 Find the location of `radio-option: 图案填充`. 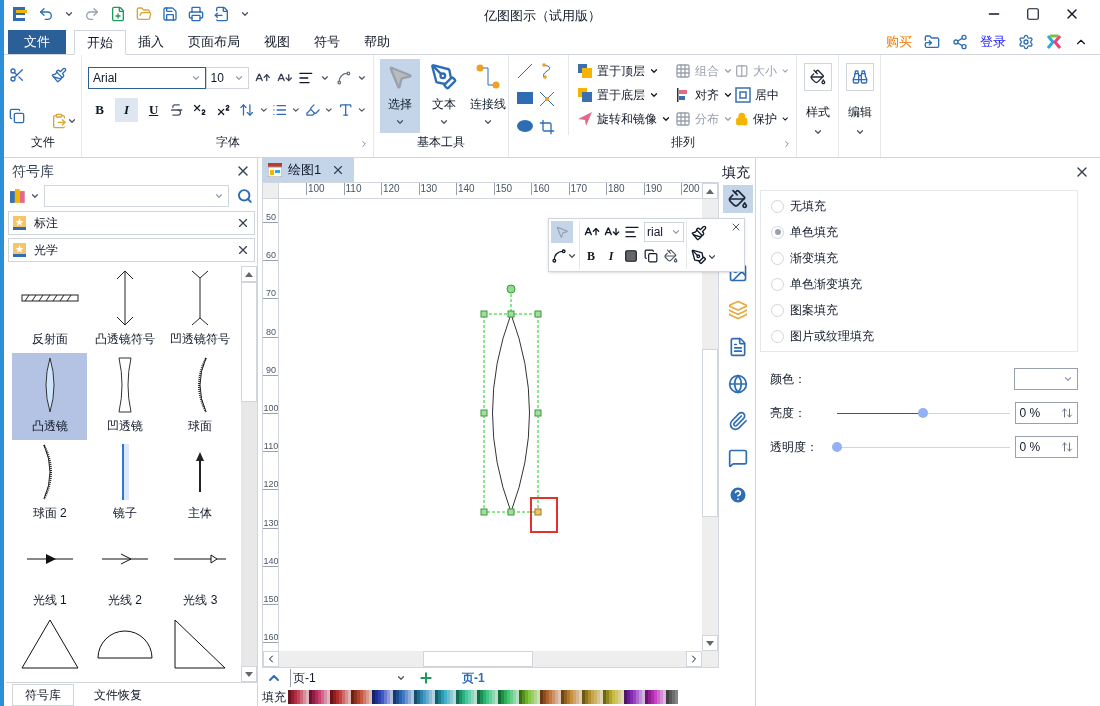

radio-option: 图案填充 is located at coordinates (919, 310).